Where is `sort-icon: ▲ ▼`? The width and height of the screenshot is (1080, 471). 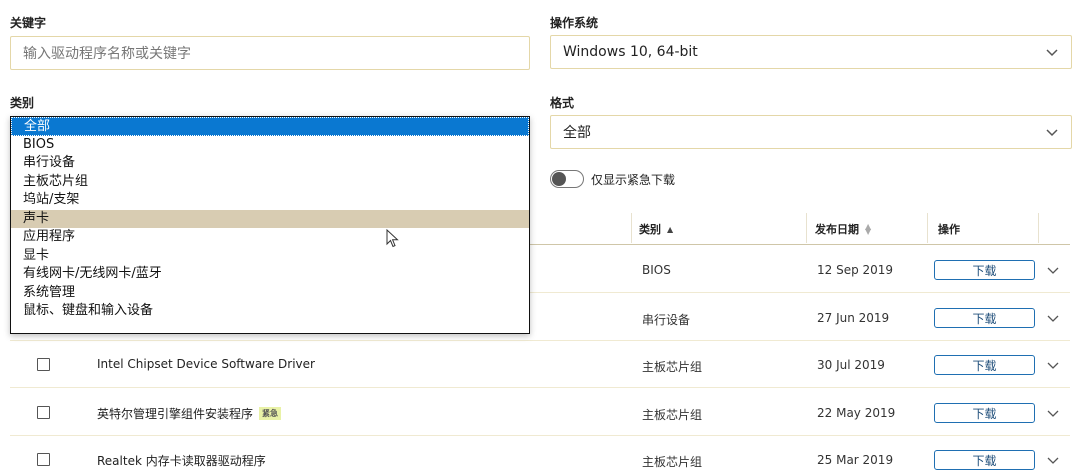
sort-icon: ▲ ▼ is located at coordinates (868, 229).